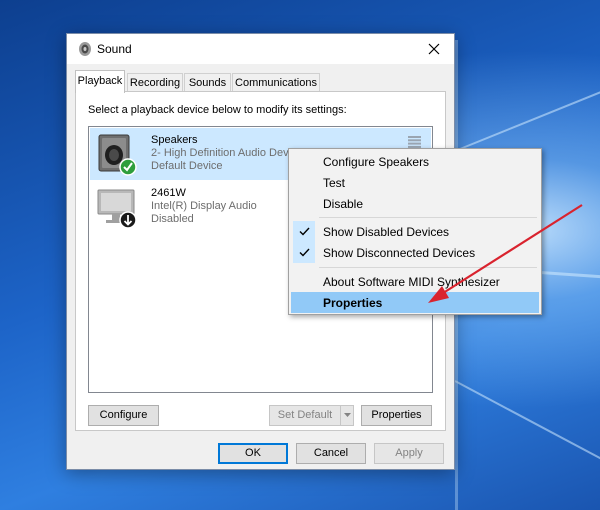 This screenshot has width=600, height=510. Describe the element at coordinates (396, 415) in the screenshot. I see `properties-button: Properties` at that location.